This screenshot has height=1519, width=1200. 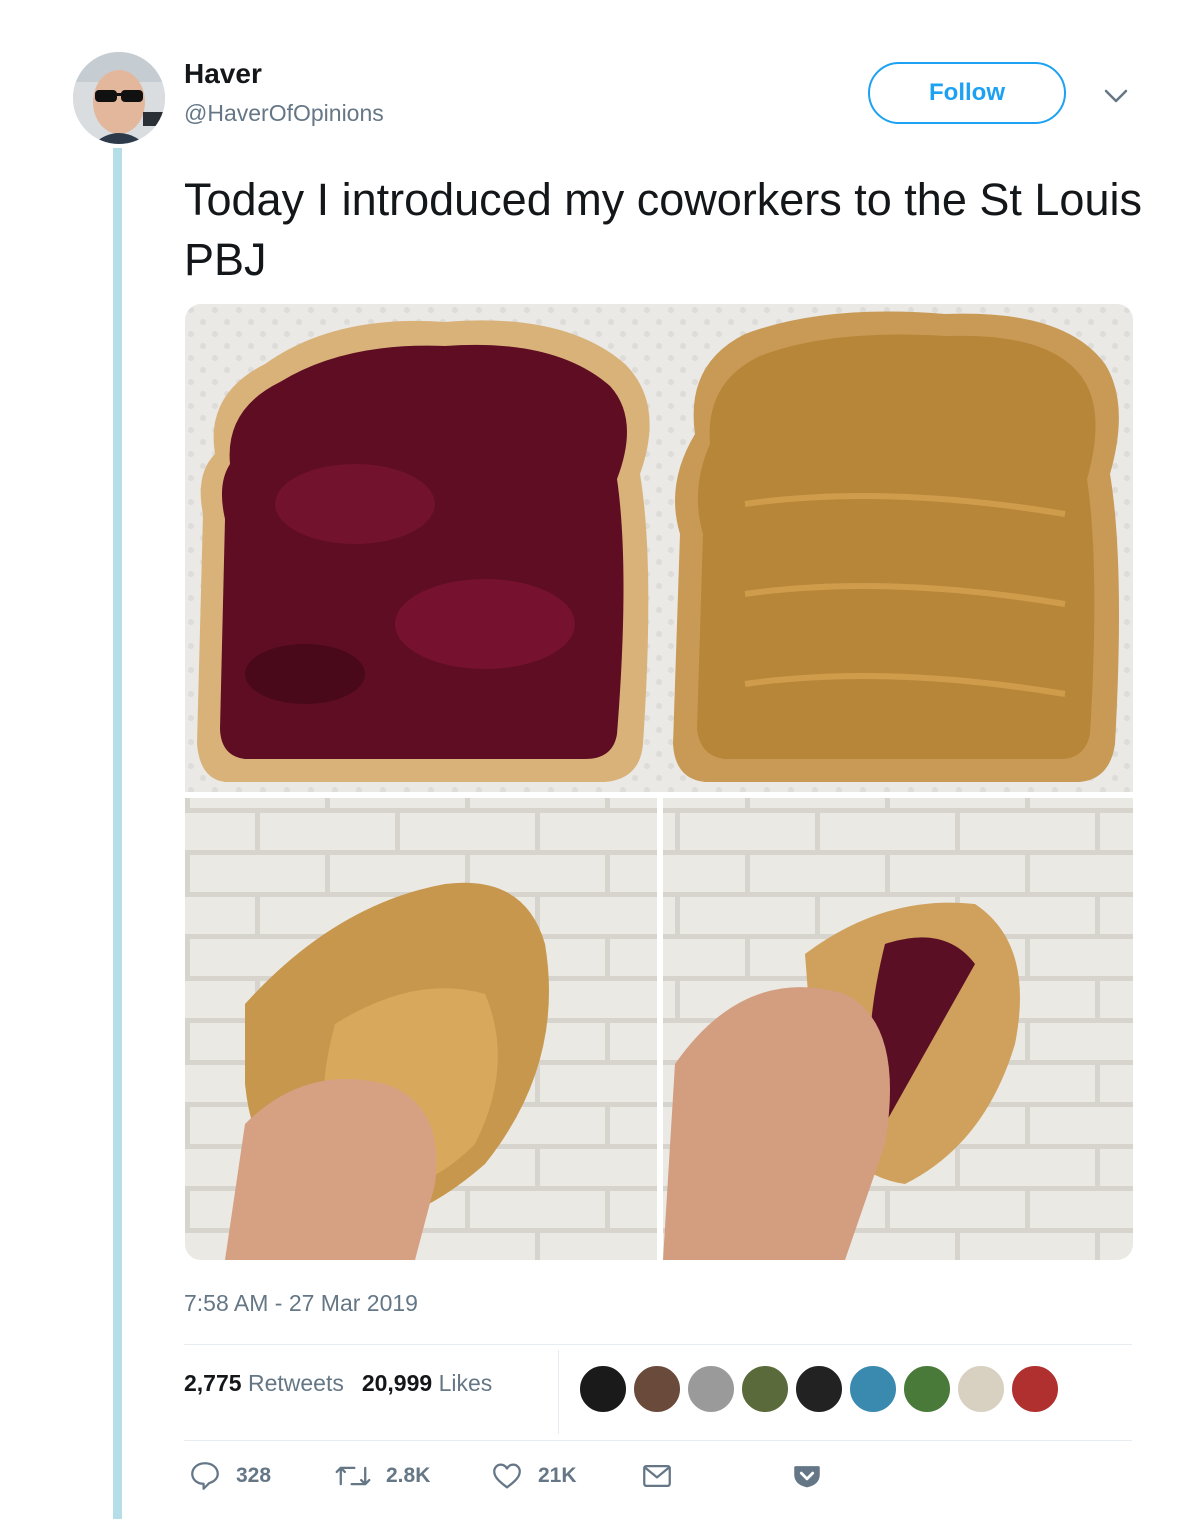 I want to click on save-button, so click(x=807, y=1476).